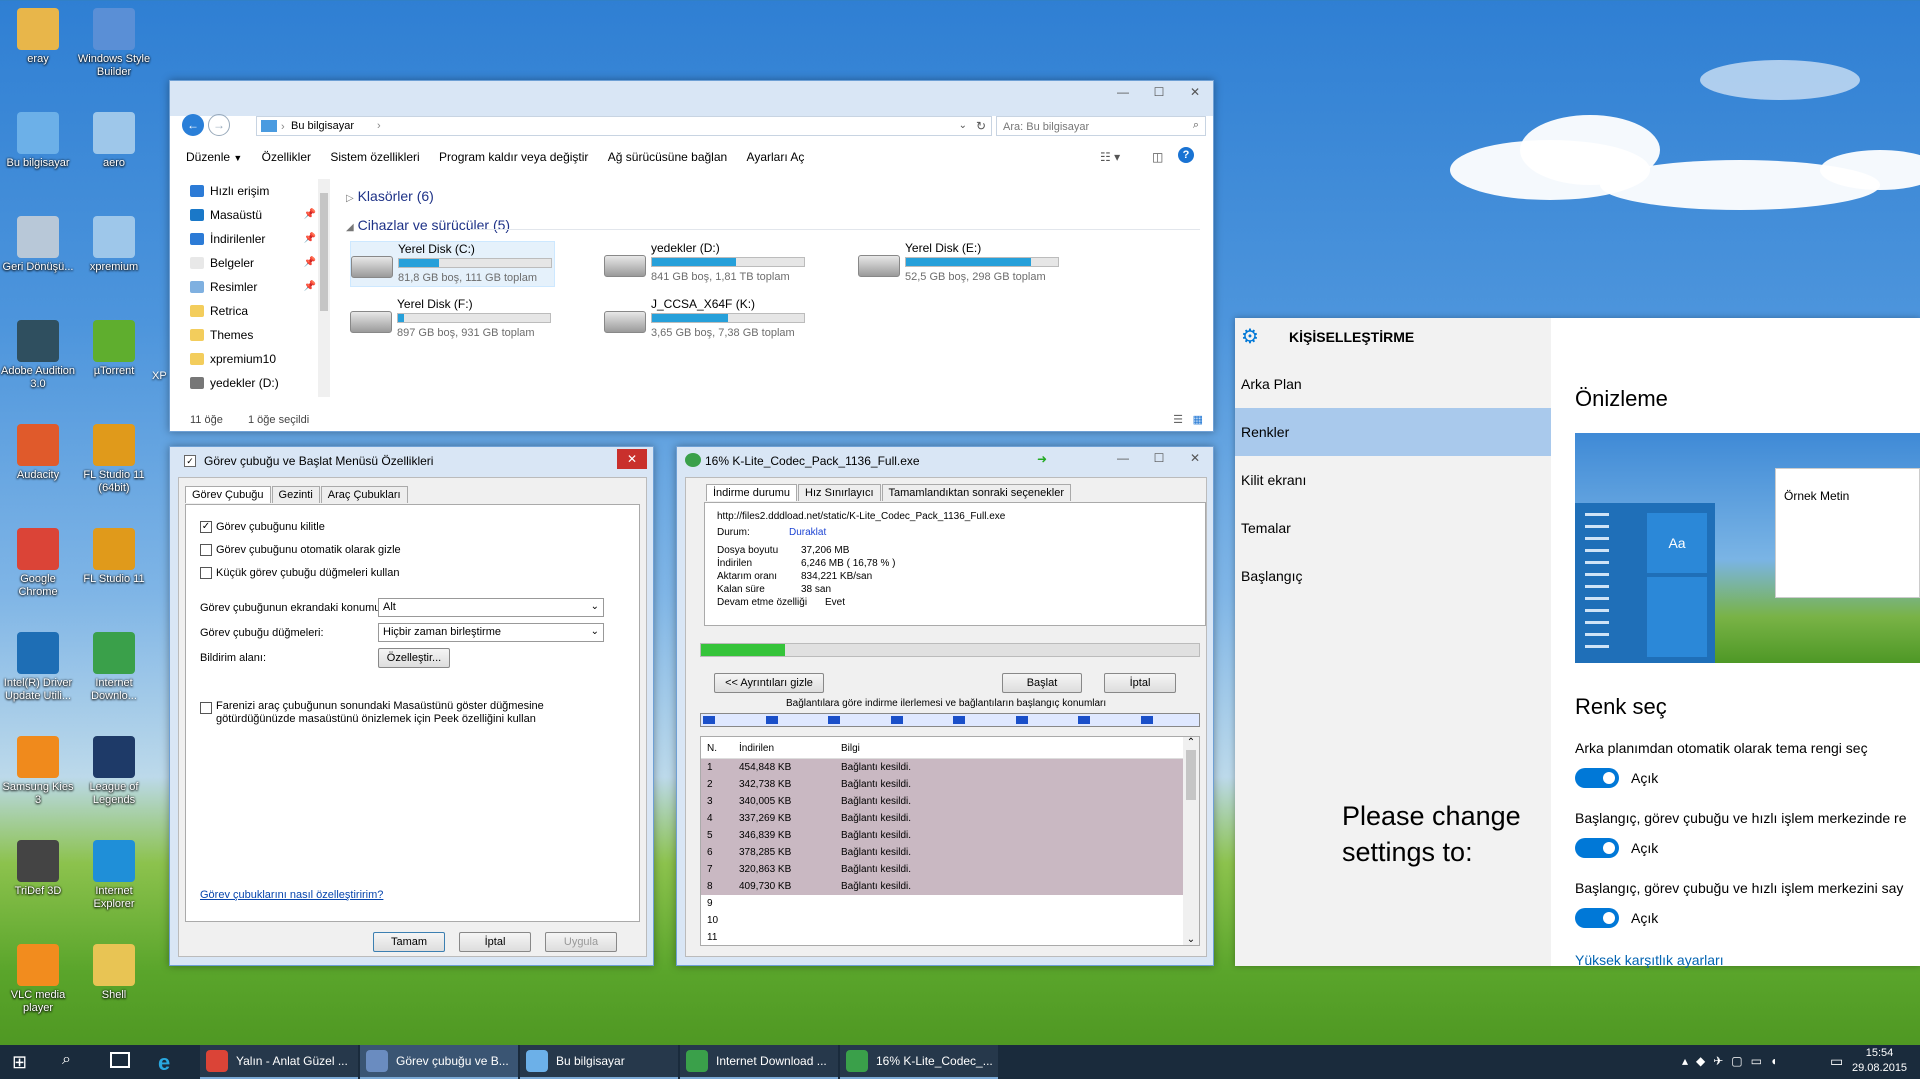 This screenshot has height=1079, width=1920. What do you see at coordinates (599, 1062) in the screenshot?
I see `taskbar-item: Bu bilgisayar` at bounding box center [599, 1062].